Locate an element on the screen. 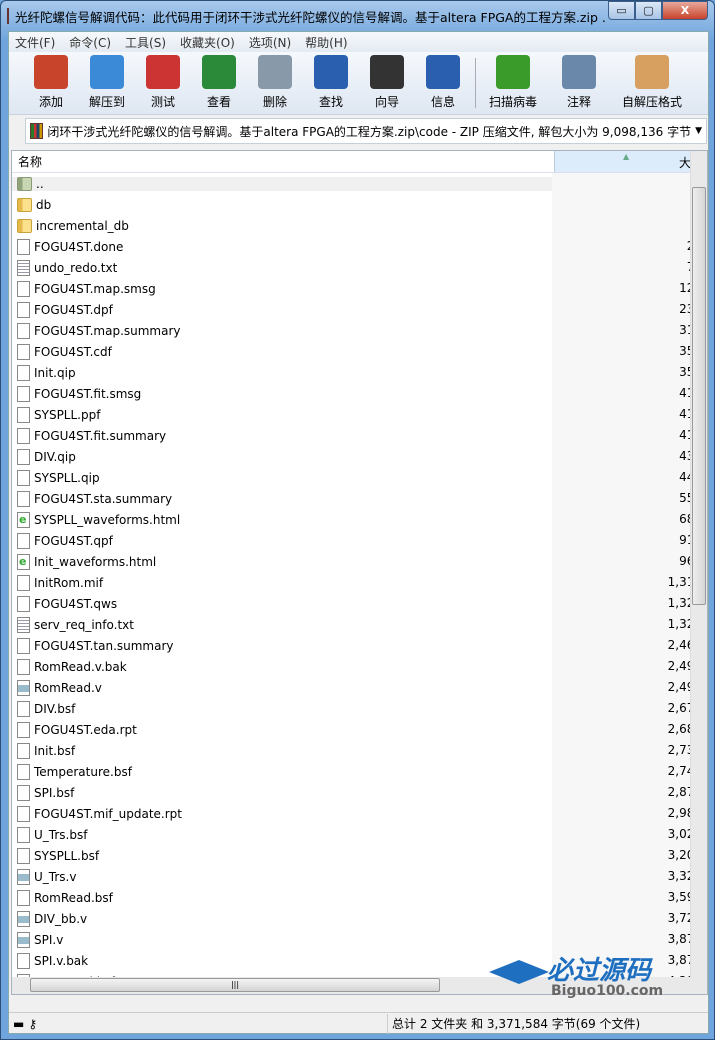 This screenshot has width=715, height=1040. file-row: DIV_bb.v 3,721 is located at coordinates (352, 918).